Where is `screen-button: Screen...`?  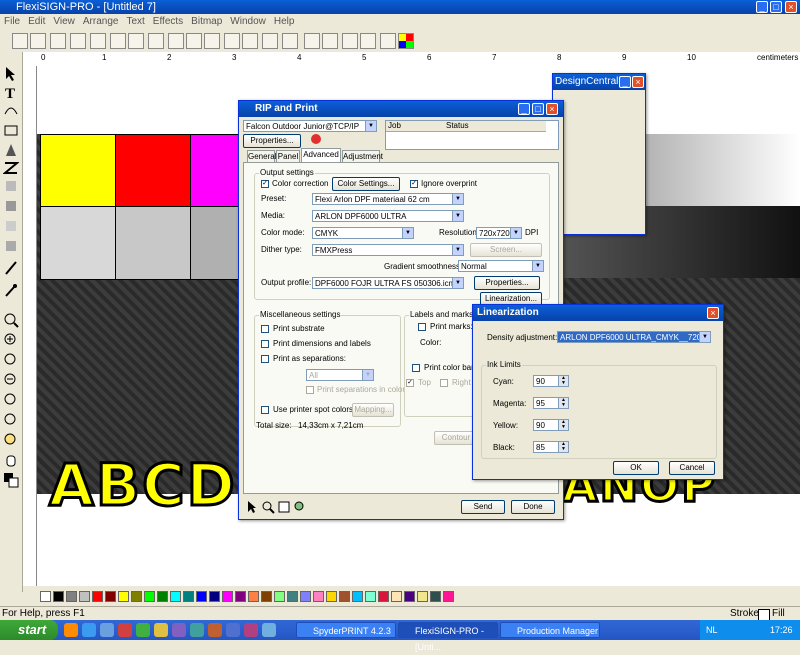 screen-button: Screen... is located at coordinates (506, 250).